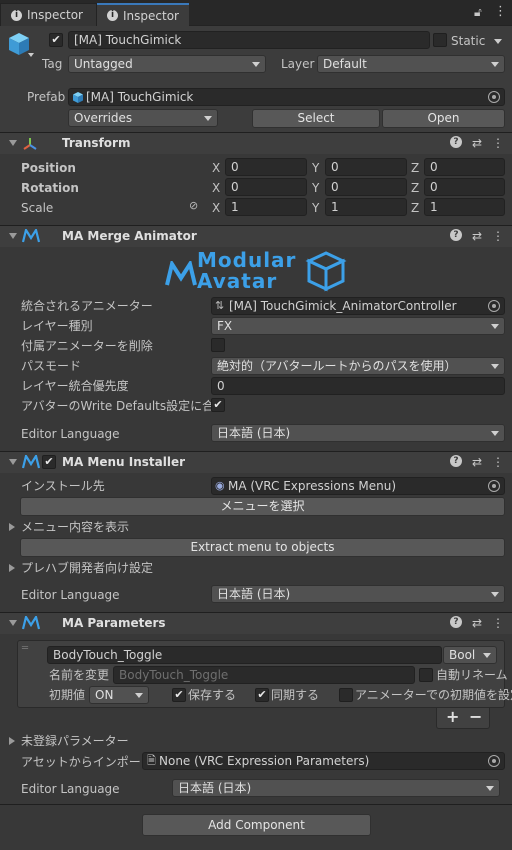 This screenshot has width=512, height=850. What do you see at coordinates (470, 655) in the screenshot?
I see `parameter-type-dropdown: Bool` at bounding box center [470, 655].